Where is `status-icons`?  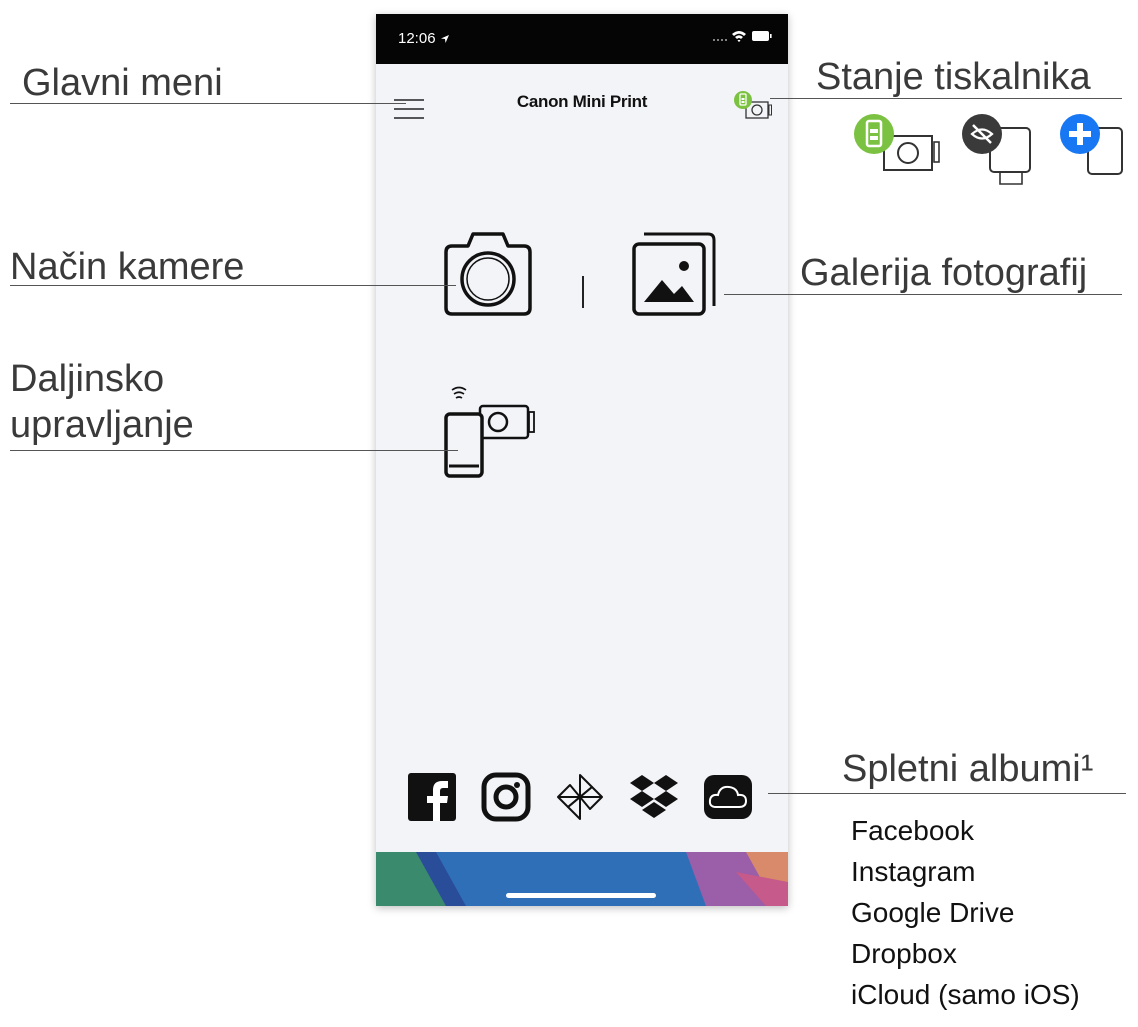 status-icons is located at coordinates (742, 36).